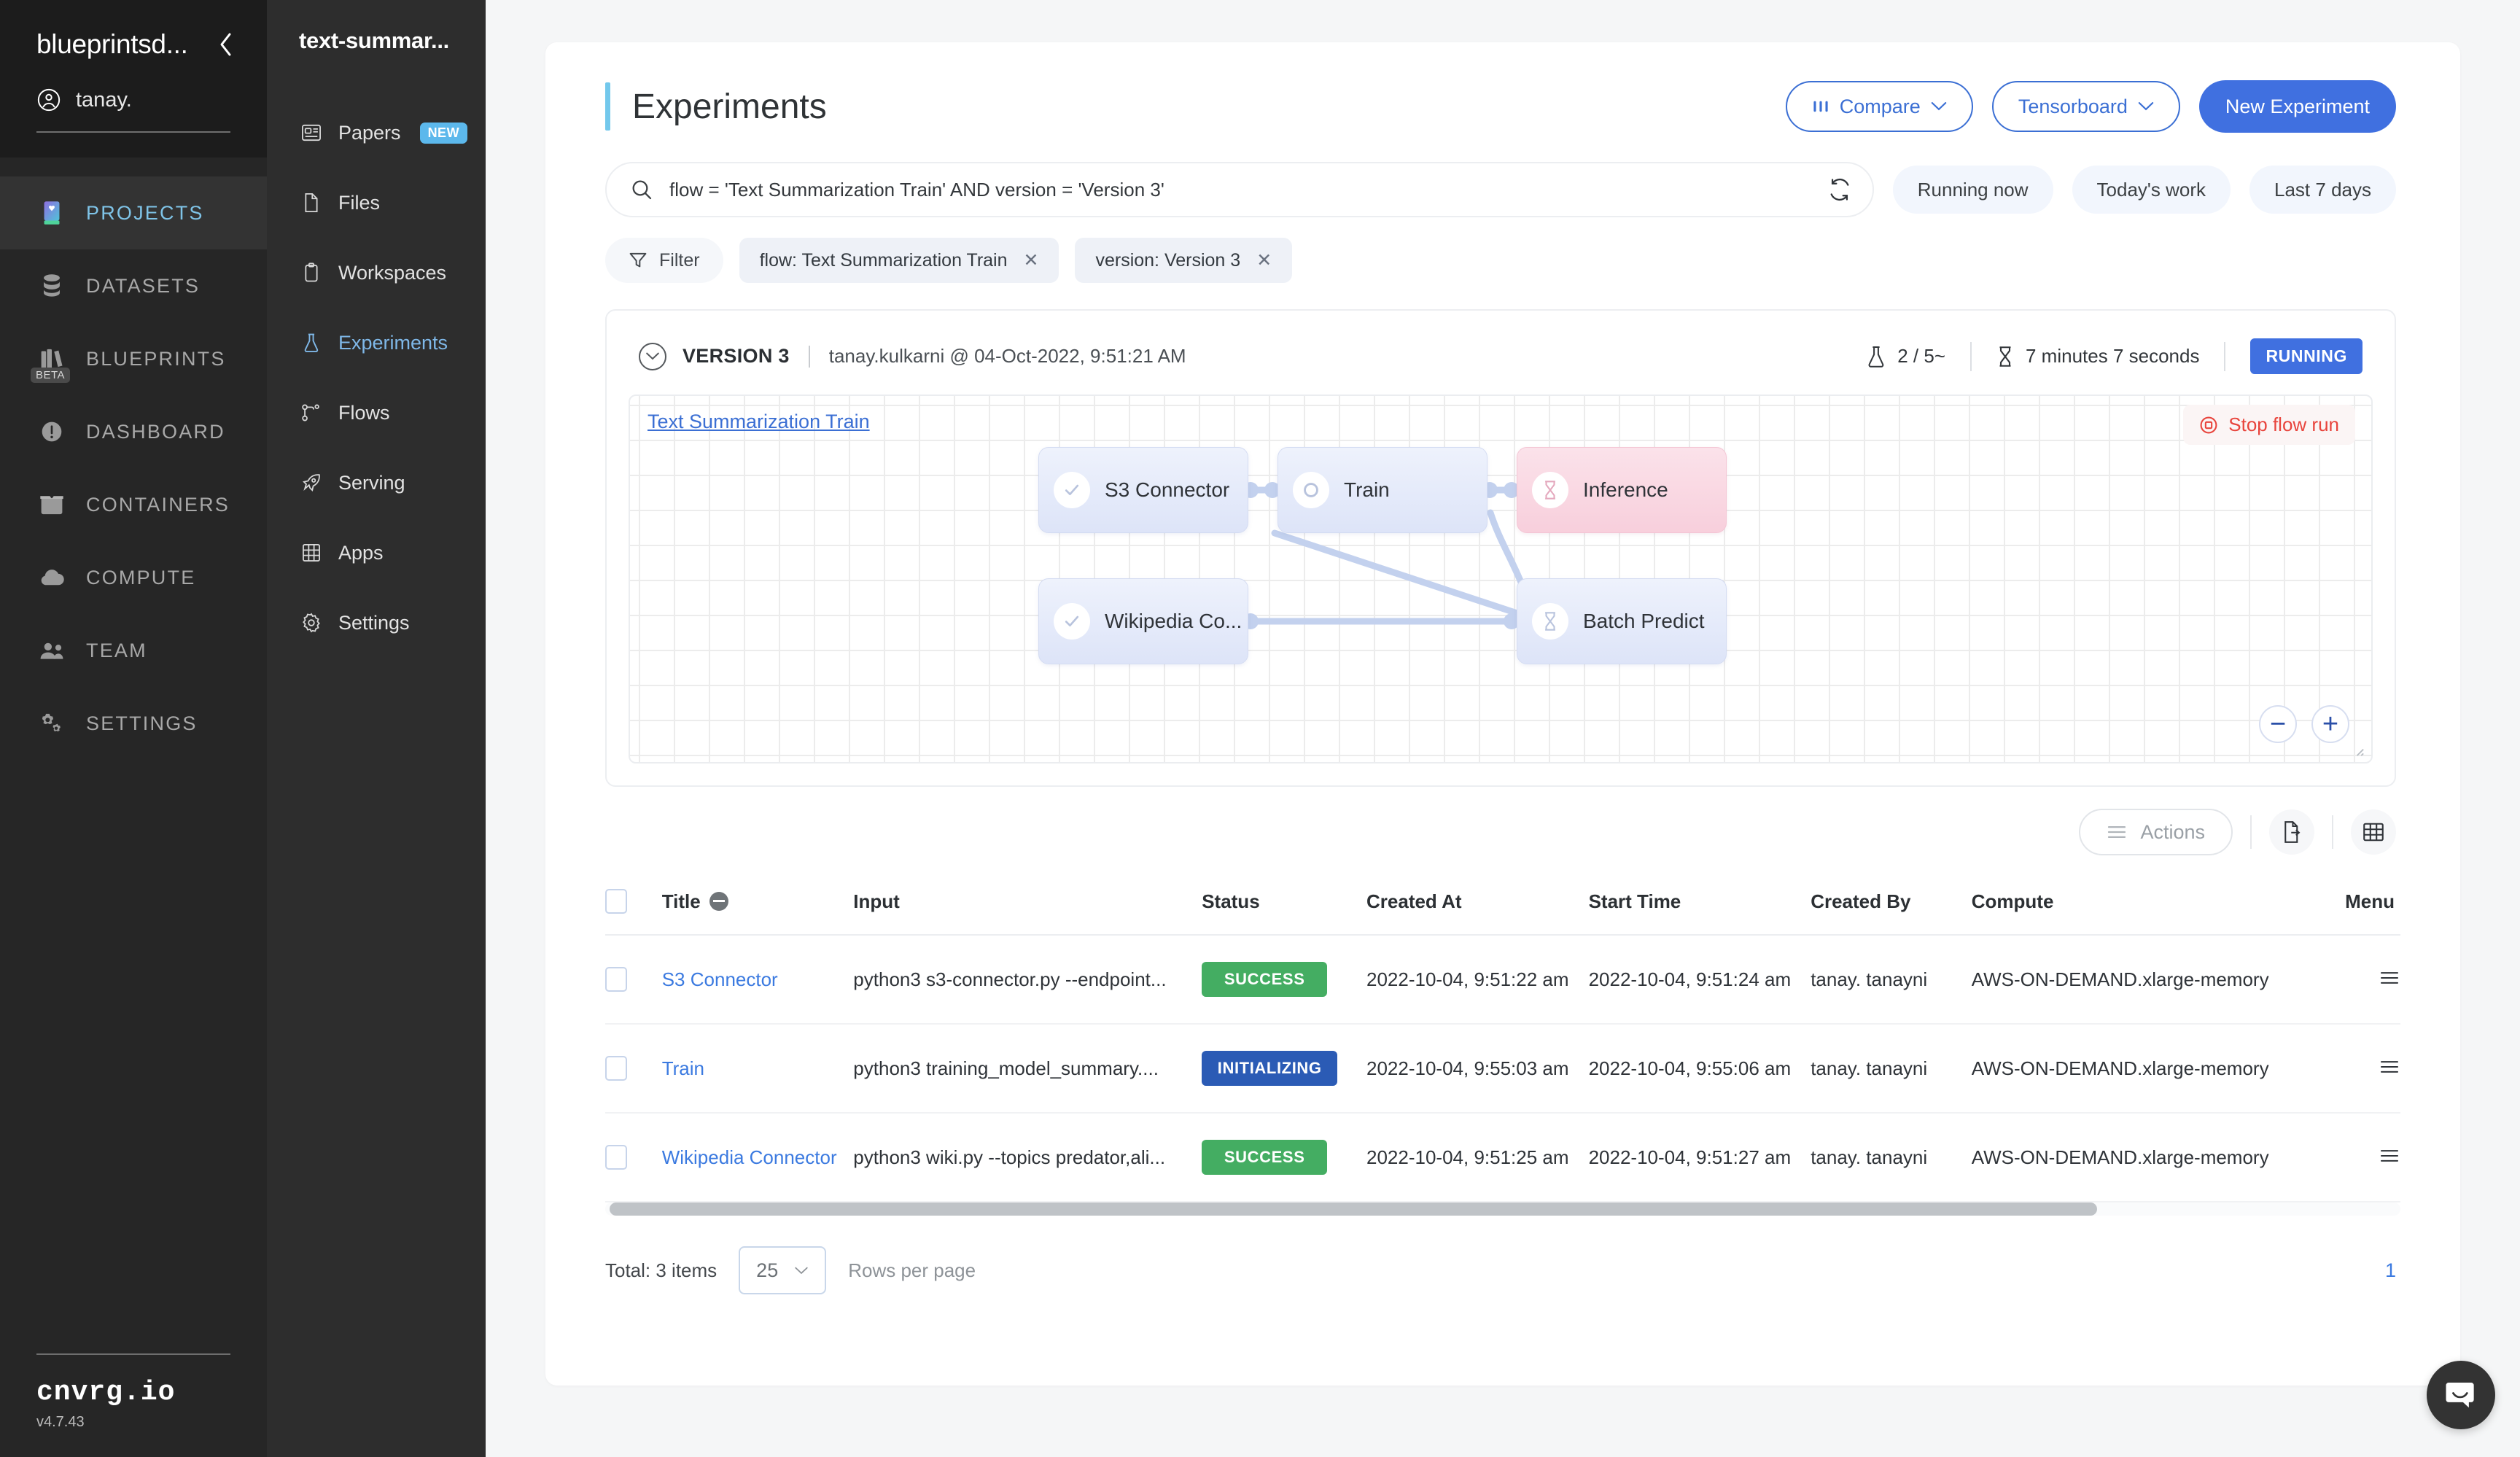  Describe the element at coordinates (2151, 190) in the screenshot. I see `quick-filter-todays-work: Today's work` at that location.